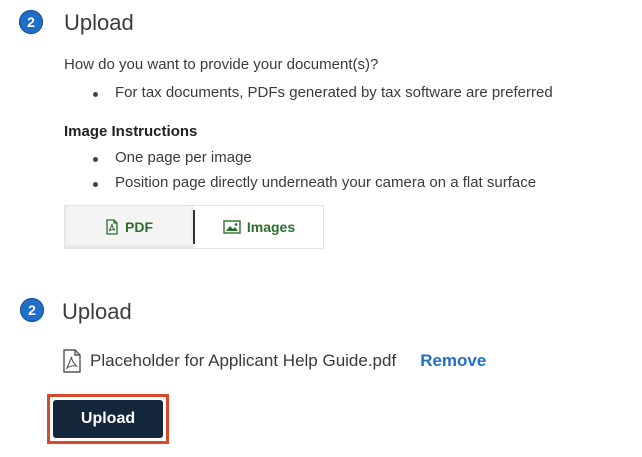 This screenshot has width=642, height=457. What do you see at coordinates (243, 360) in the screenshot?
I see `file-name: Placeholder for Applicant Help Guide.pdf` at bounding box center [243, 360].